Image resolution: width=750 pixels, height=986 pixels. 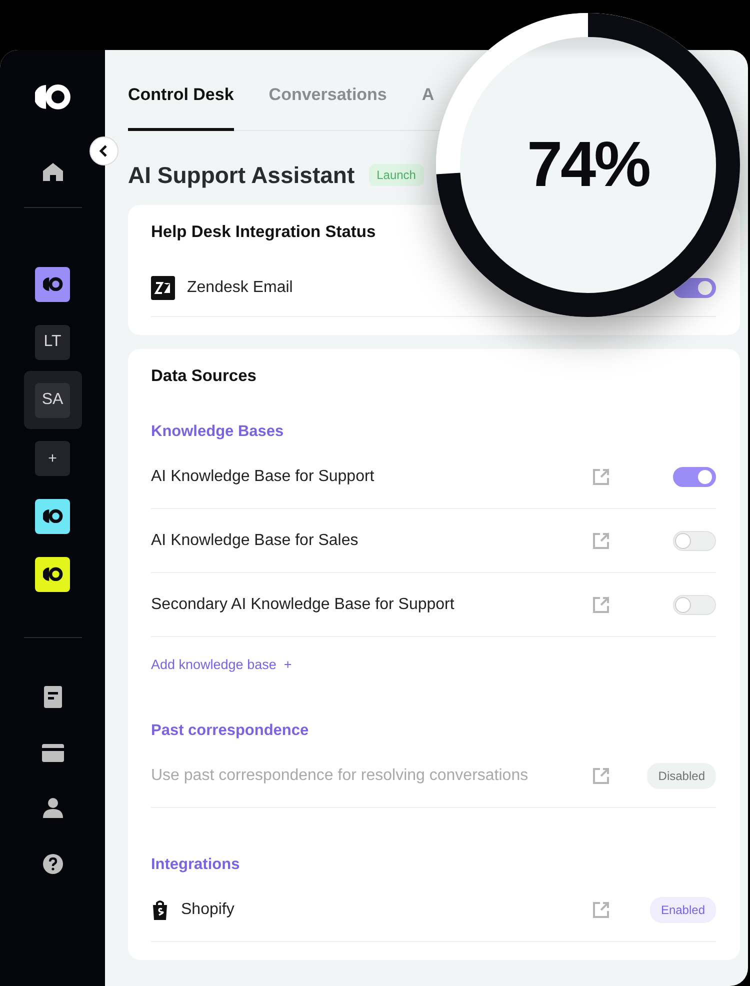 I want to click on page-title: AI Support Assistant, so click(x=241, y=175).